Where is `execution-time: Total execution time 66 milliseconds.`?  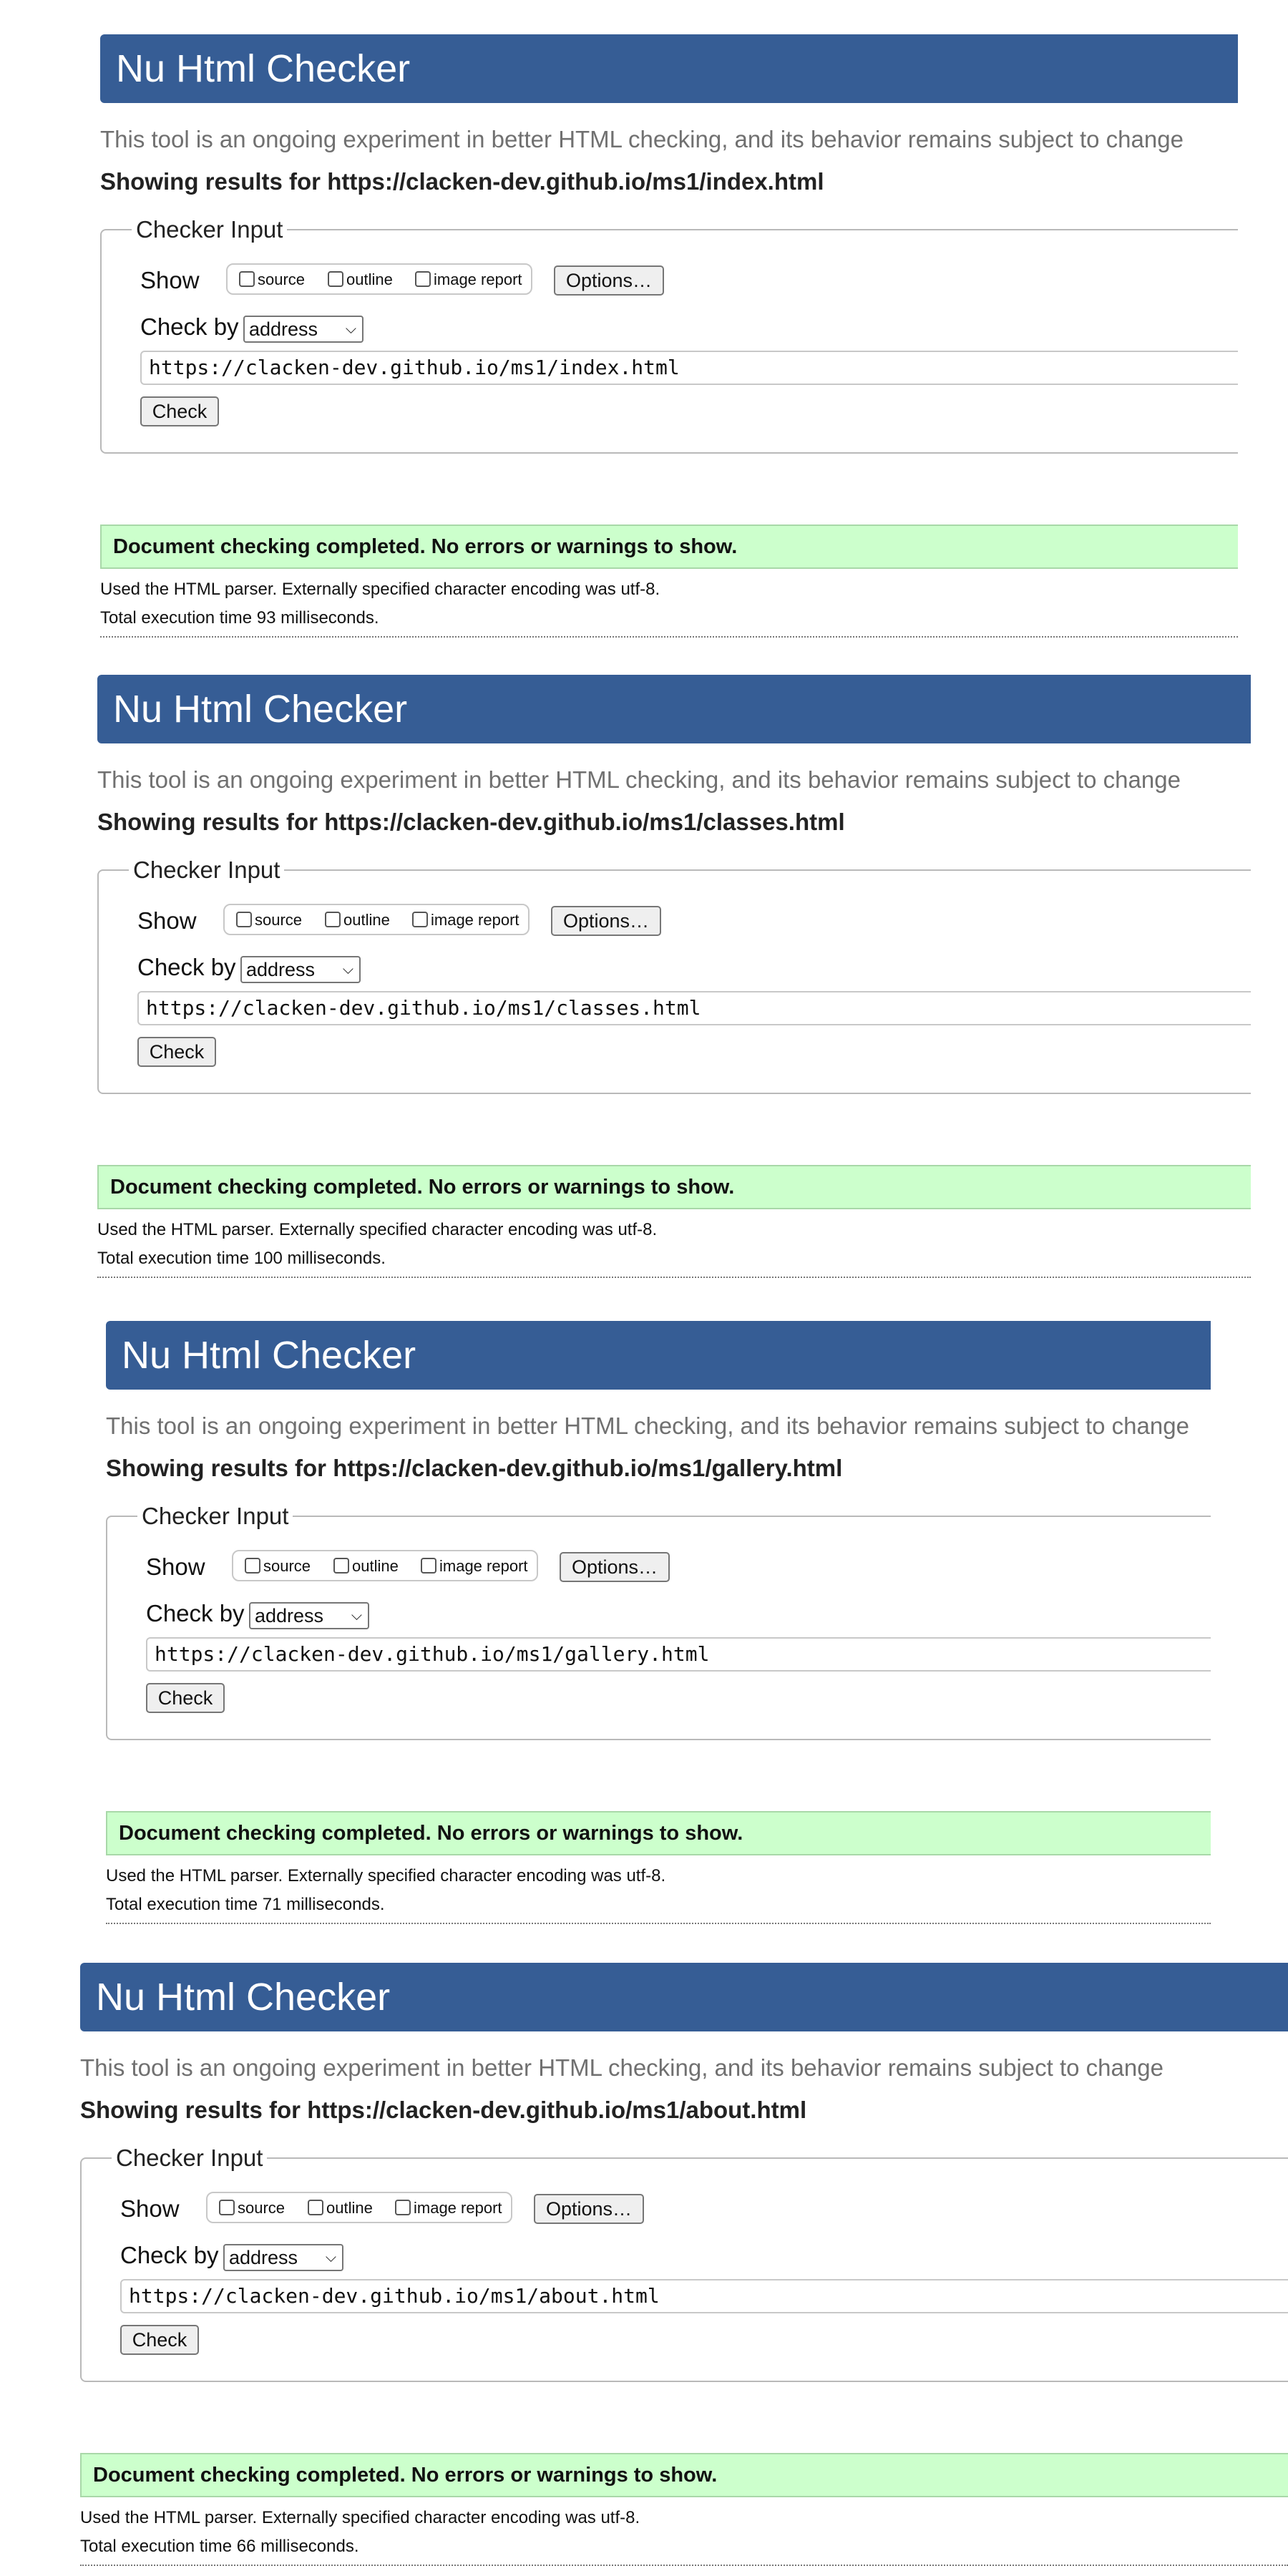
execution-time: Total execution time 66 milliseconds. is located at coordinates (219, 2546).